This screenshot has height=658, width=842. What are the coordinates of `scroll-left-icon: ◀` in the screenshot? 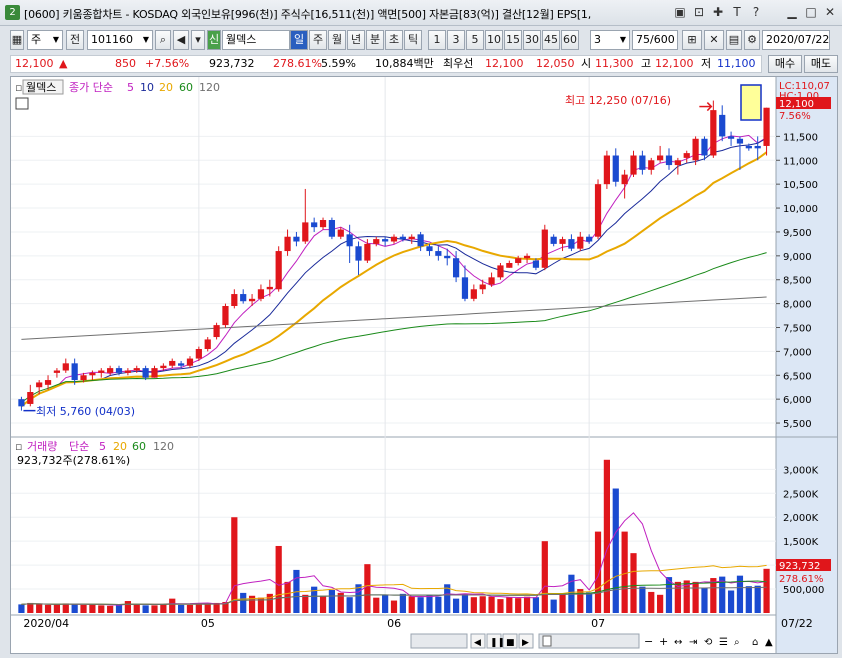 It's located at (477, 643).